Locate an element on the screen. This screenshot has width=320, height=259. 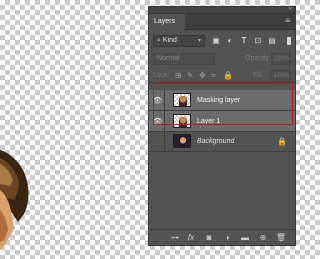
smart-object-filter-icon: ▤ is located at coordinates (272, 41).